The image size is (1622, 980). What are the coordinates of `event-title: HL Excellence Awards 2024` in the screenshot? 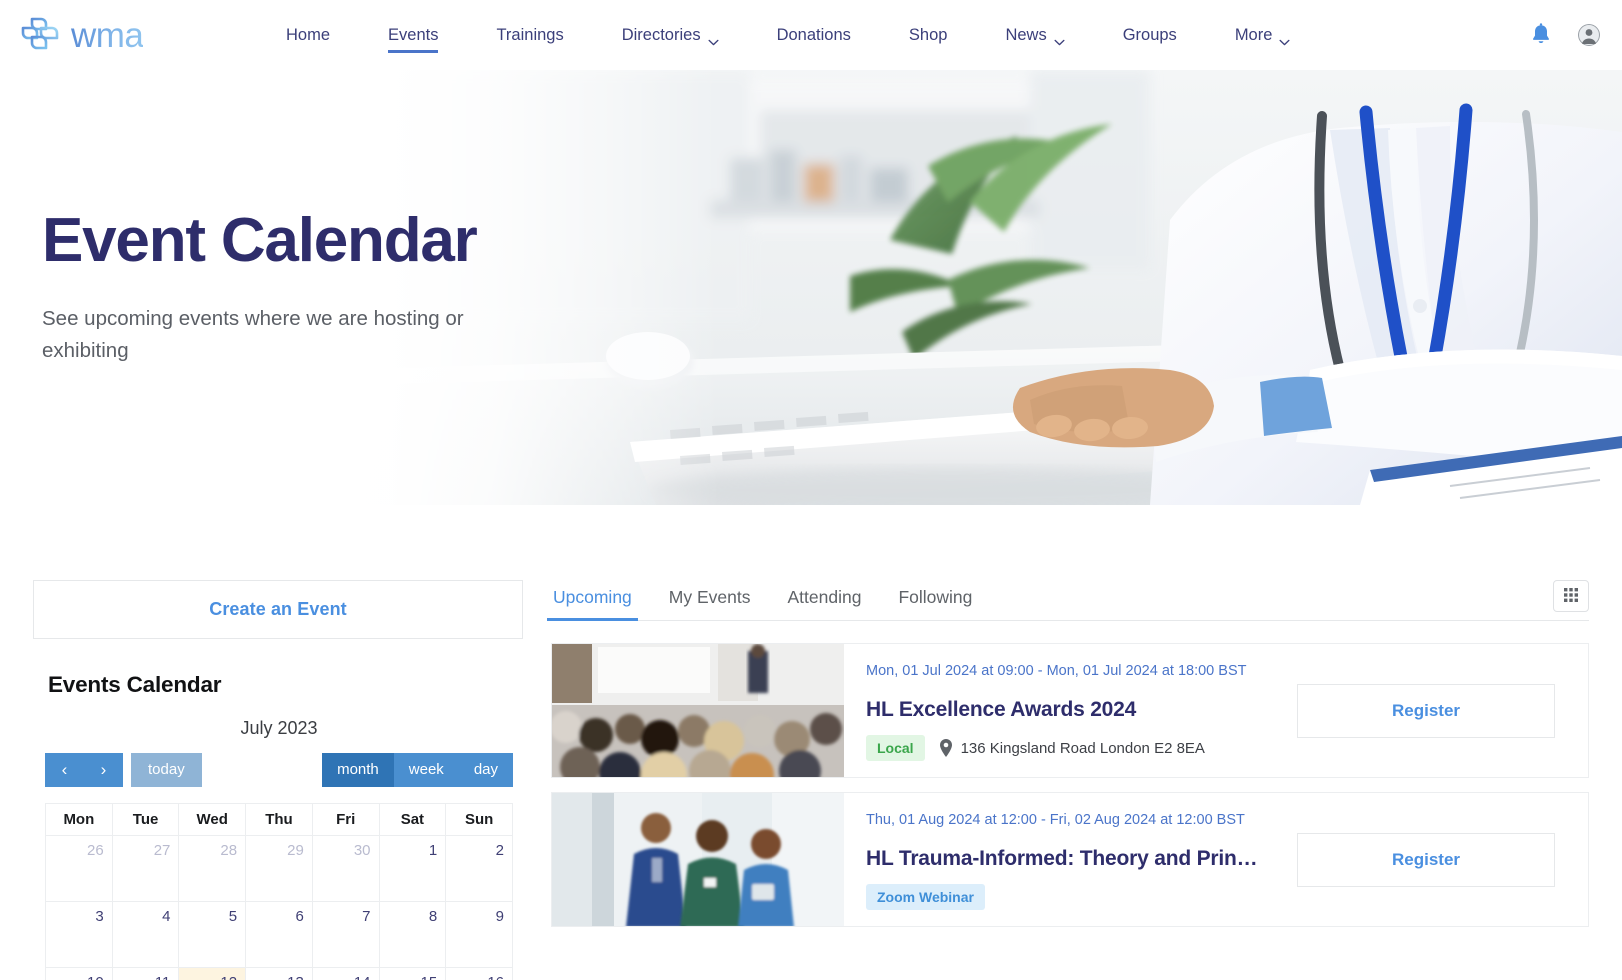 It's located at (1071, 710).